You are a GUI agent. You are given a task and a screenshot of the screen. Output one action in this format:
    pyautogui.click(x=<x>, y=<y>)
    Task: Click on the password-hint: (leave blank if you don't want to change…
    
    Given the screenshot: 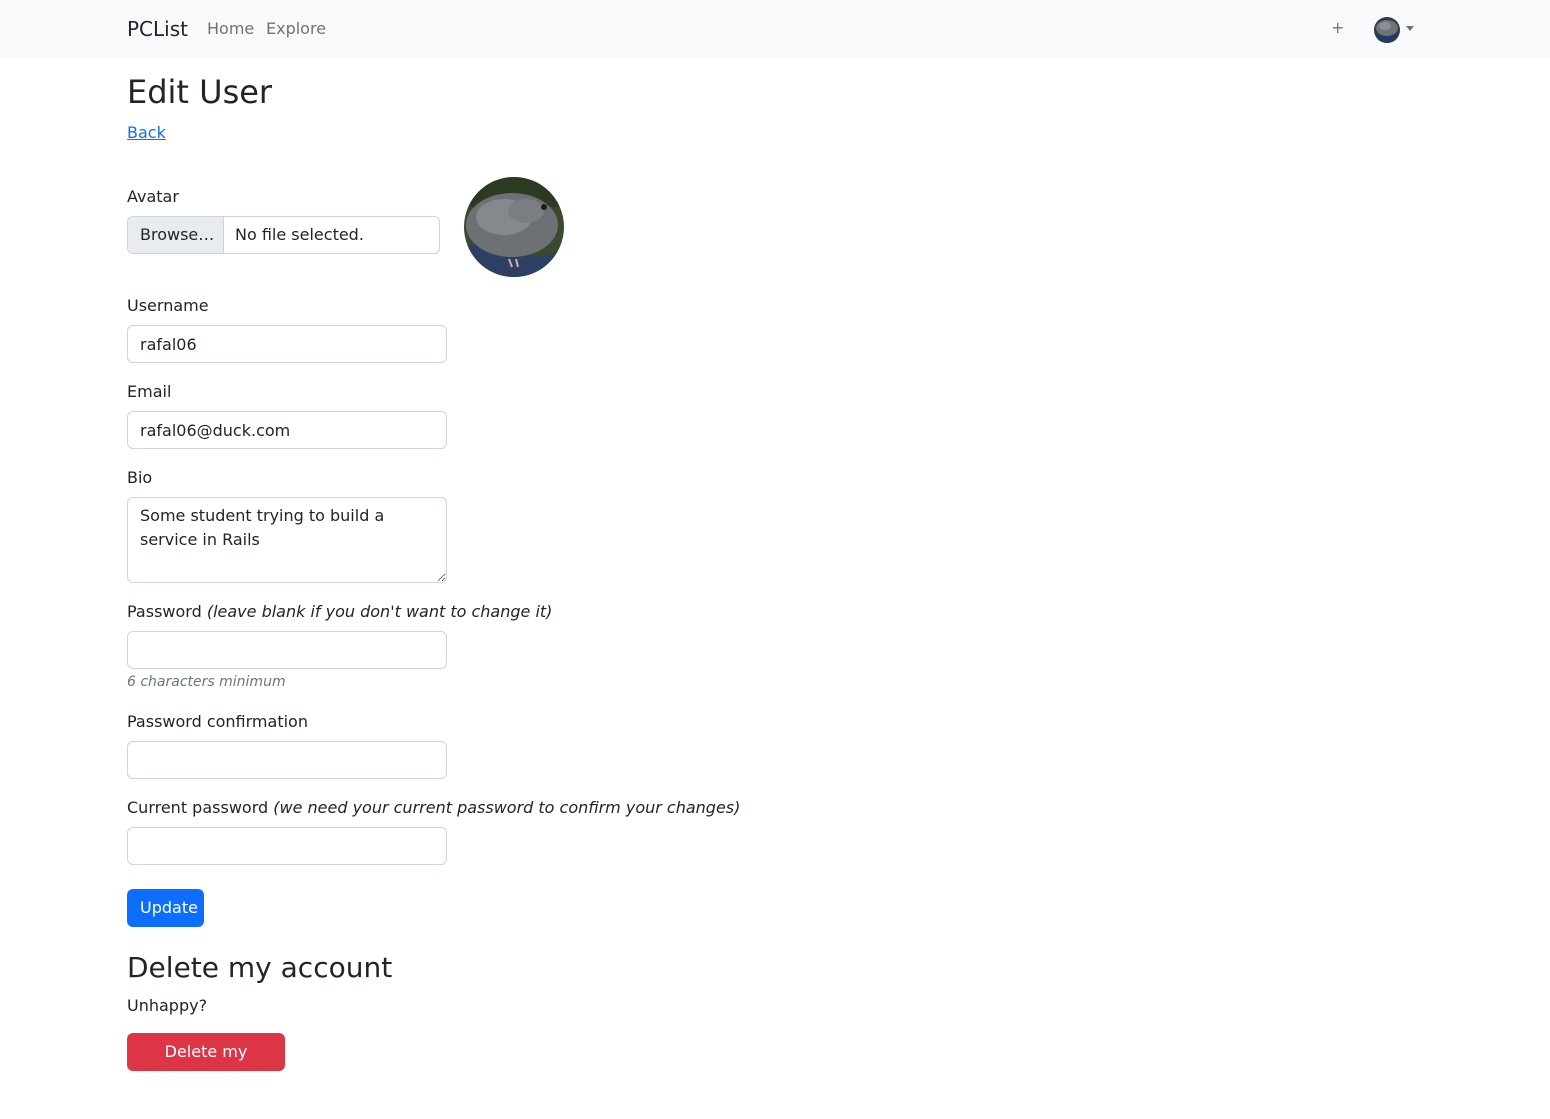 What is the action you would take?
    pyautogui.click(x=379, y=611)
    